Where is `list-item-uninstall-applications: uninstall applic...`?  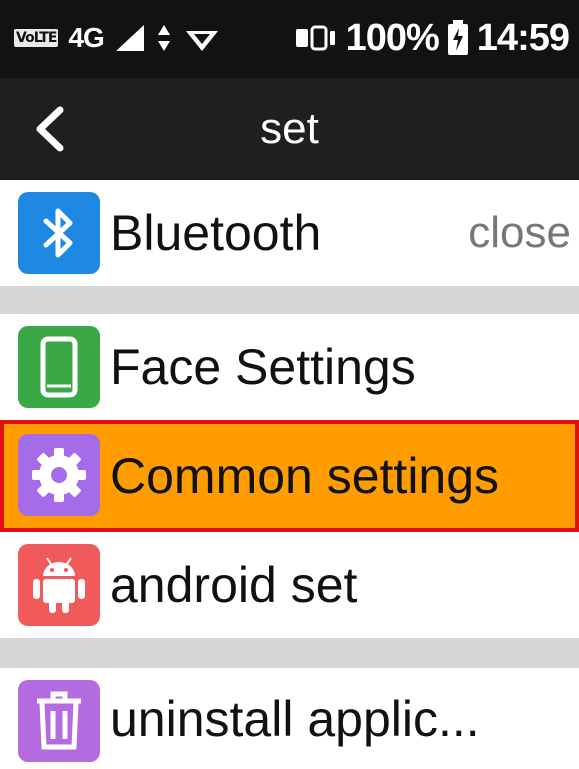
list-item-uninstall-applications: uninstall applic... is located at coordinates (289, 718).